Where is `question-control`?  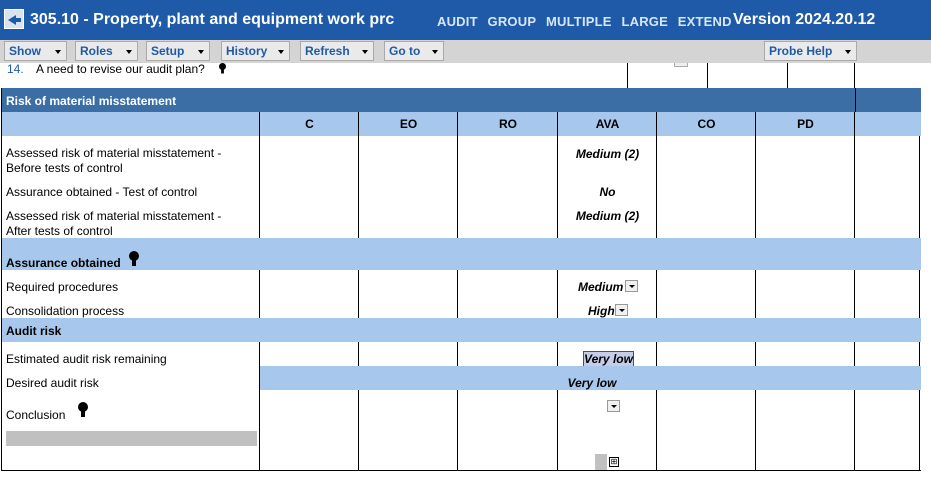
question-control is located at coordinates (681, 65).